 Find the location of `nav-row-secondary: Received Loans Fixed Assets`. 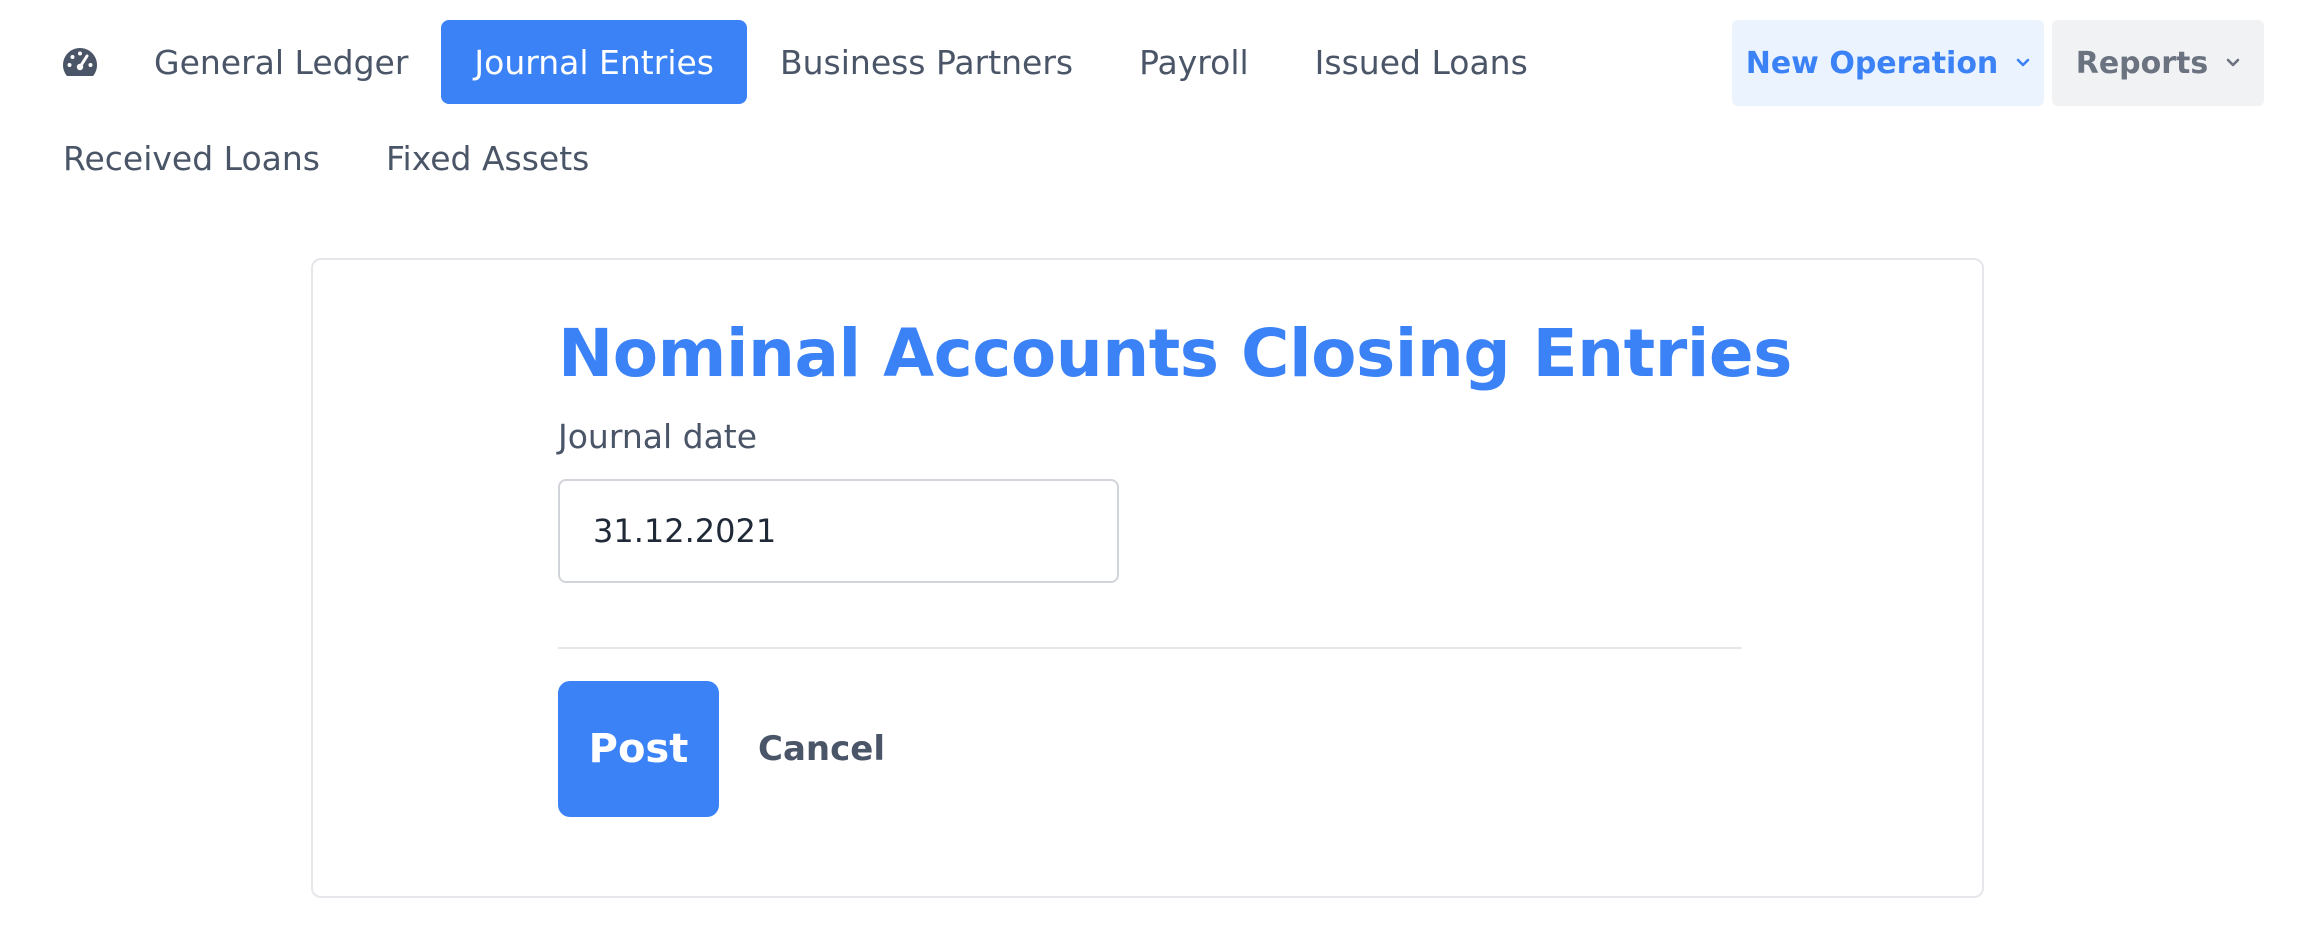

nav-row-secondary: Received Loans Fixed Assets is located at coordinates (332, 158).